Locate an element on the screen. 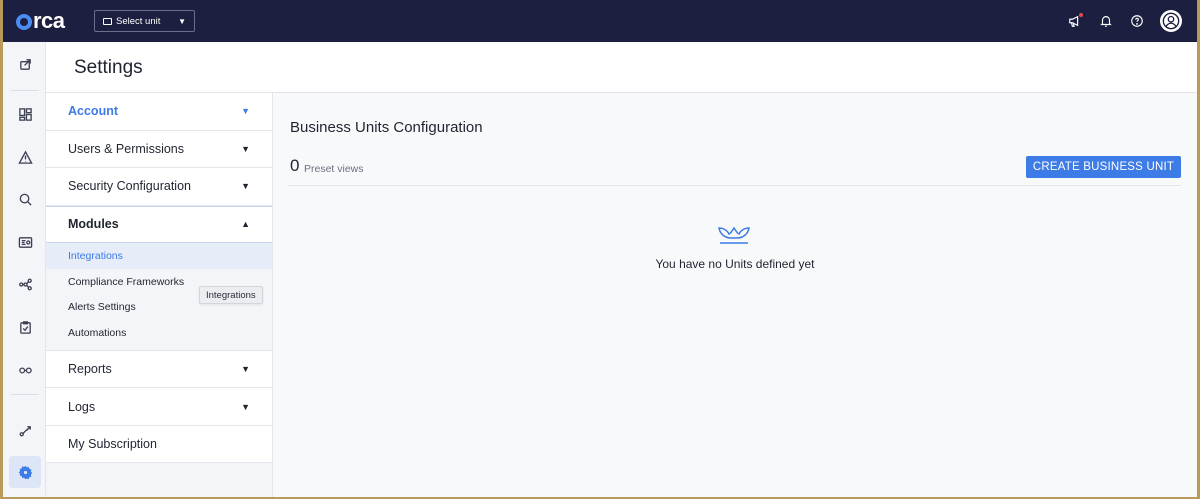 This screenshot has height=499, width=1200. bell-icon is located at coordinates (1106, 21).